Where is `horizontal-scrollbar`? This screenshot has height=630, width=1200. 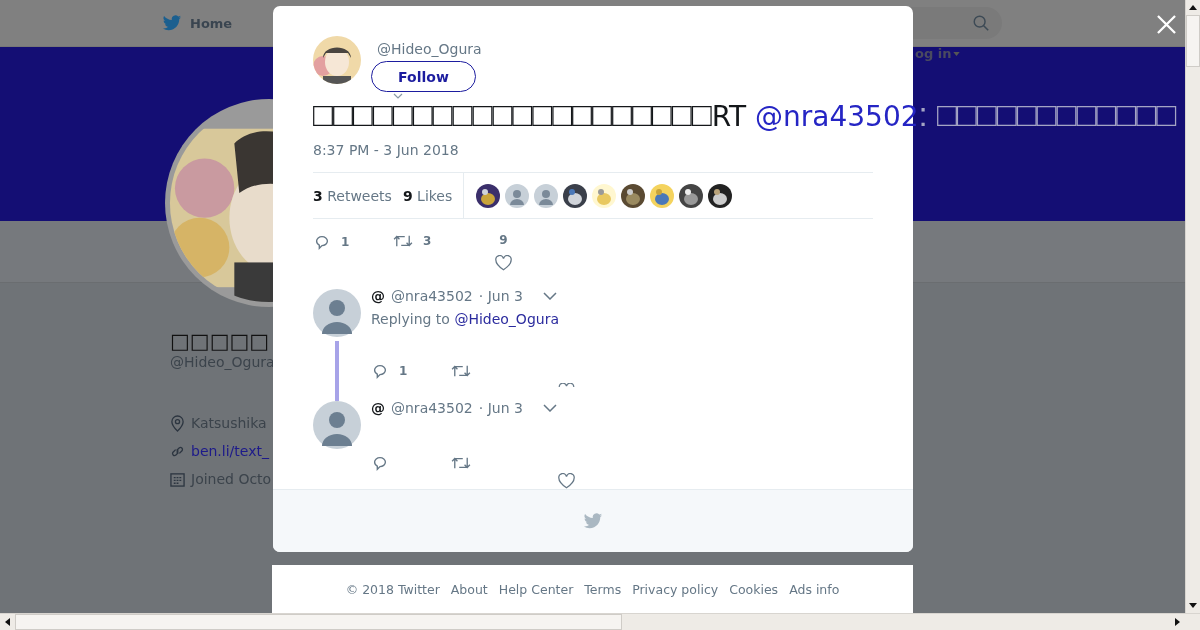
horizontal-scrollbar is located at coordinates (600, 621).